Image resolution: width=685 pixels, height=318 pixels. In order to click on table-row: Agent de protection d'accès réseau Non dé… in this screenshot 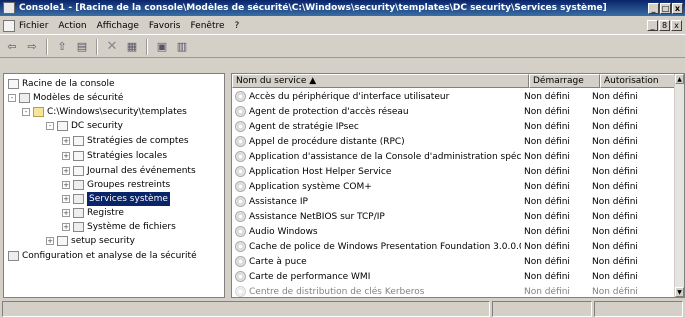, I will do `click(454, 111)`.